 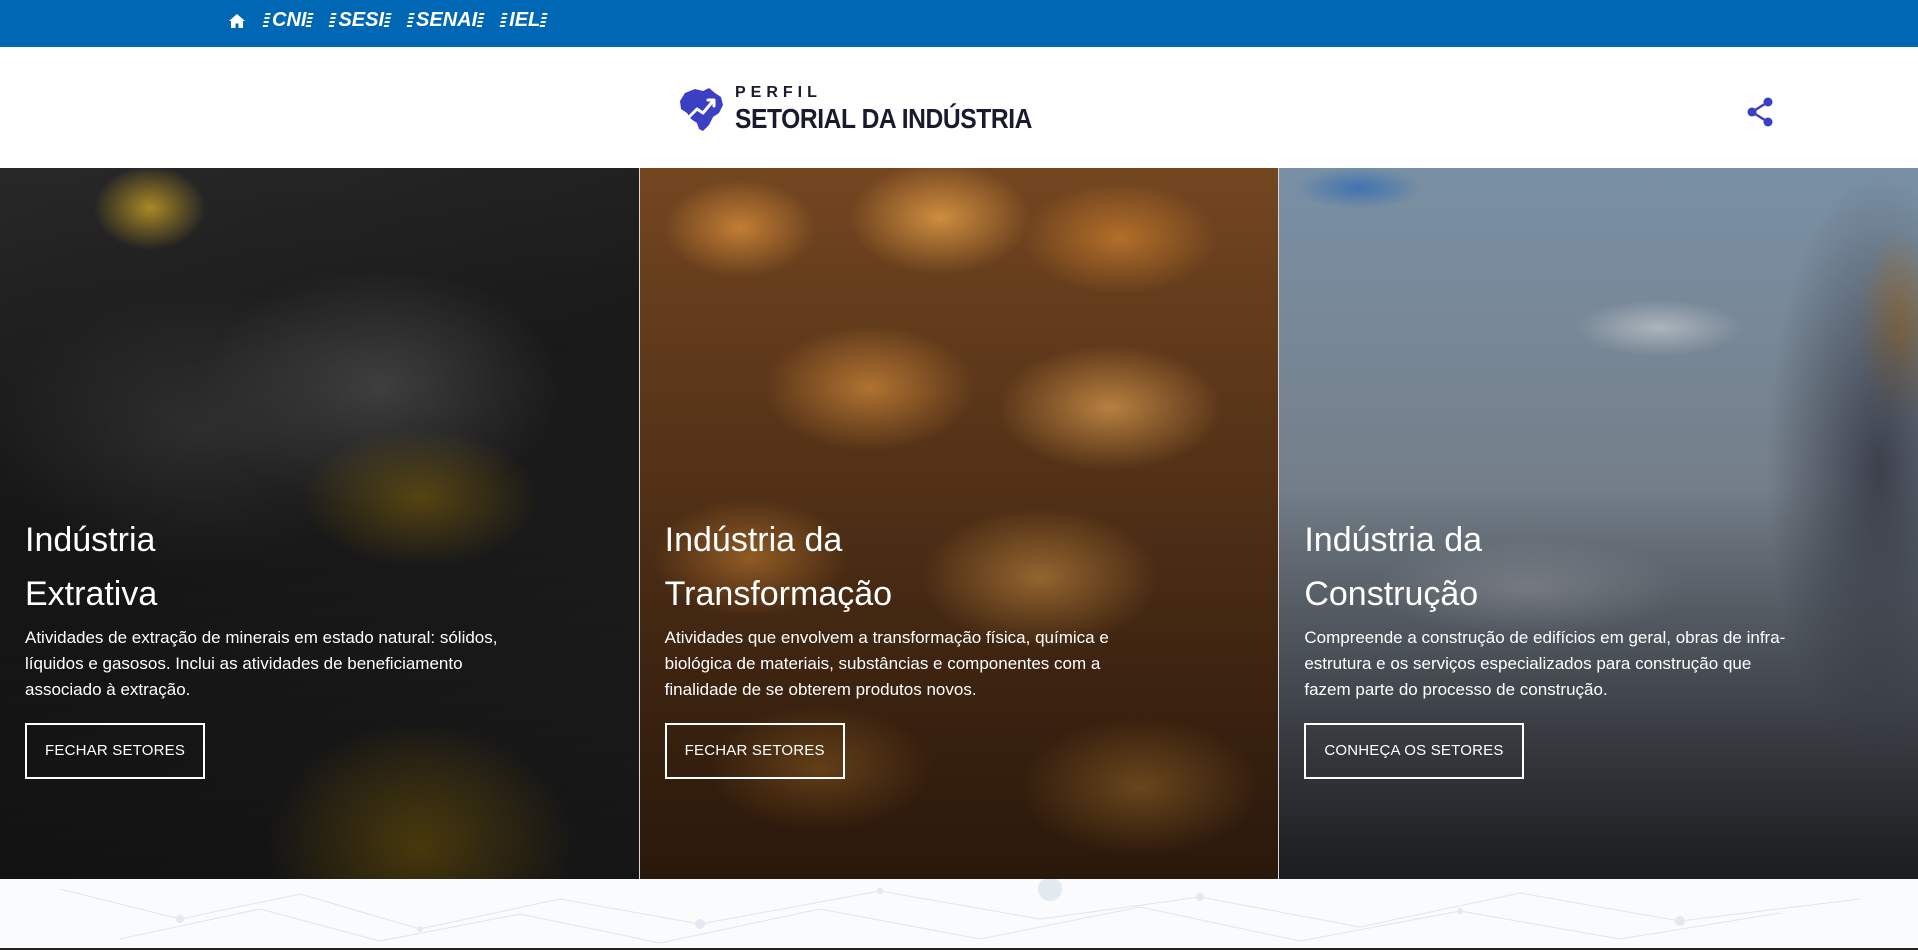 I want to click on network-pattern, so click(x=960, y=911).